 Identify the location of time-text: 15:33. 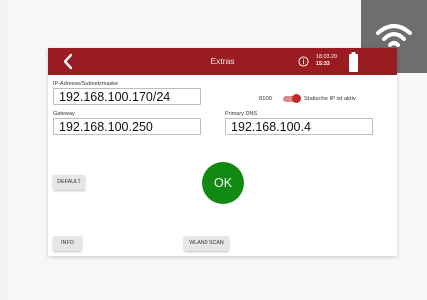
(323, 64).